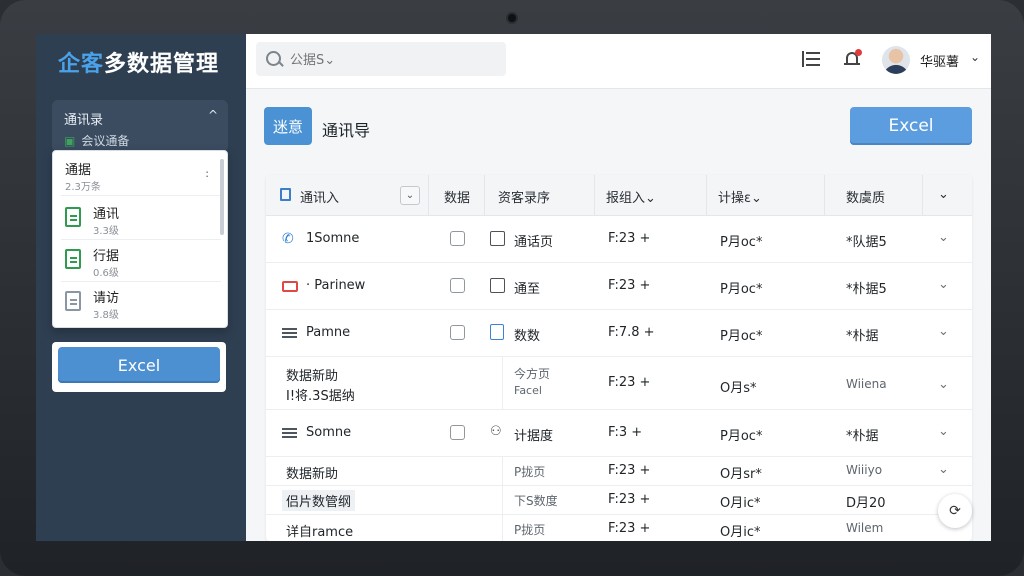 This screenshot has height=576, width=1024. Describe the element at coordinates (162, 64) in the screenshot. I see `brand-title: 多数据管理` at that location.